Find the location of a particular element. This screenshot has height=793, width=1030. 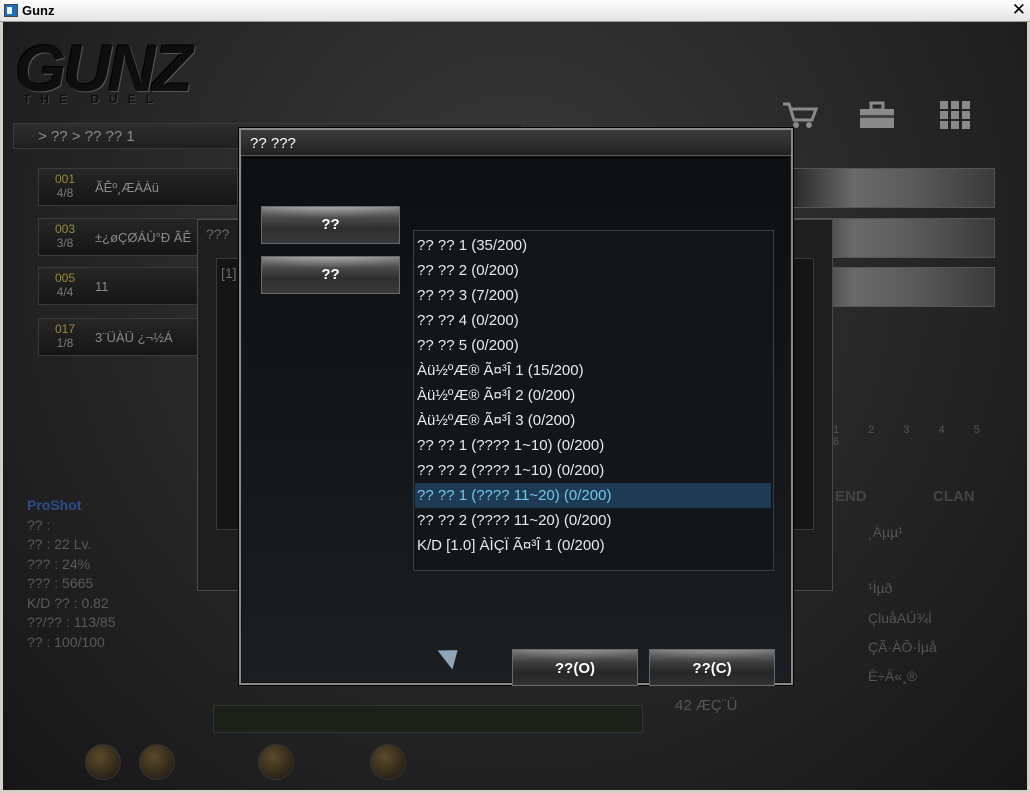

room-name: 11 is located at coordinates (102, 286).